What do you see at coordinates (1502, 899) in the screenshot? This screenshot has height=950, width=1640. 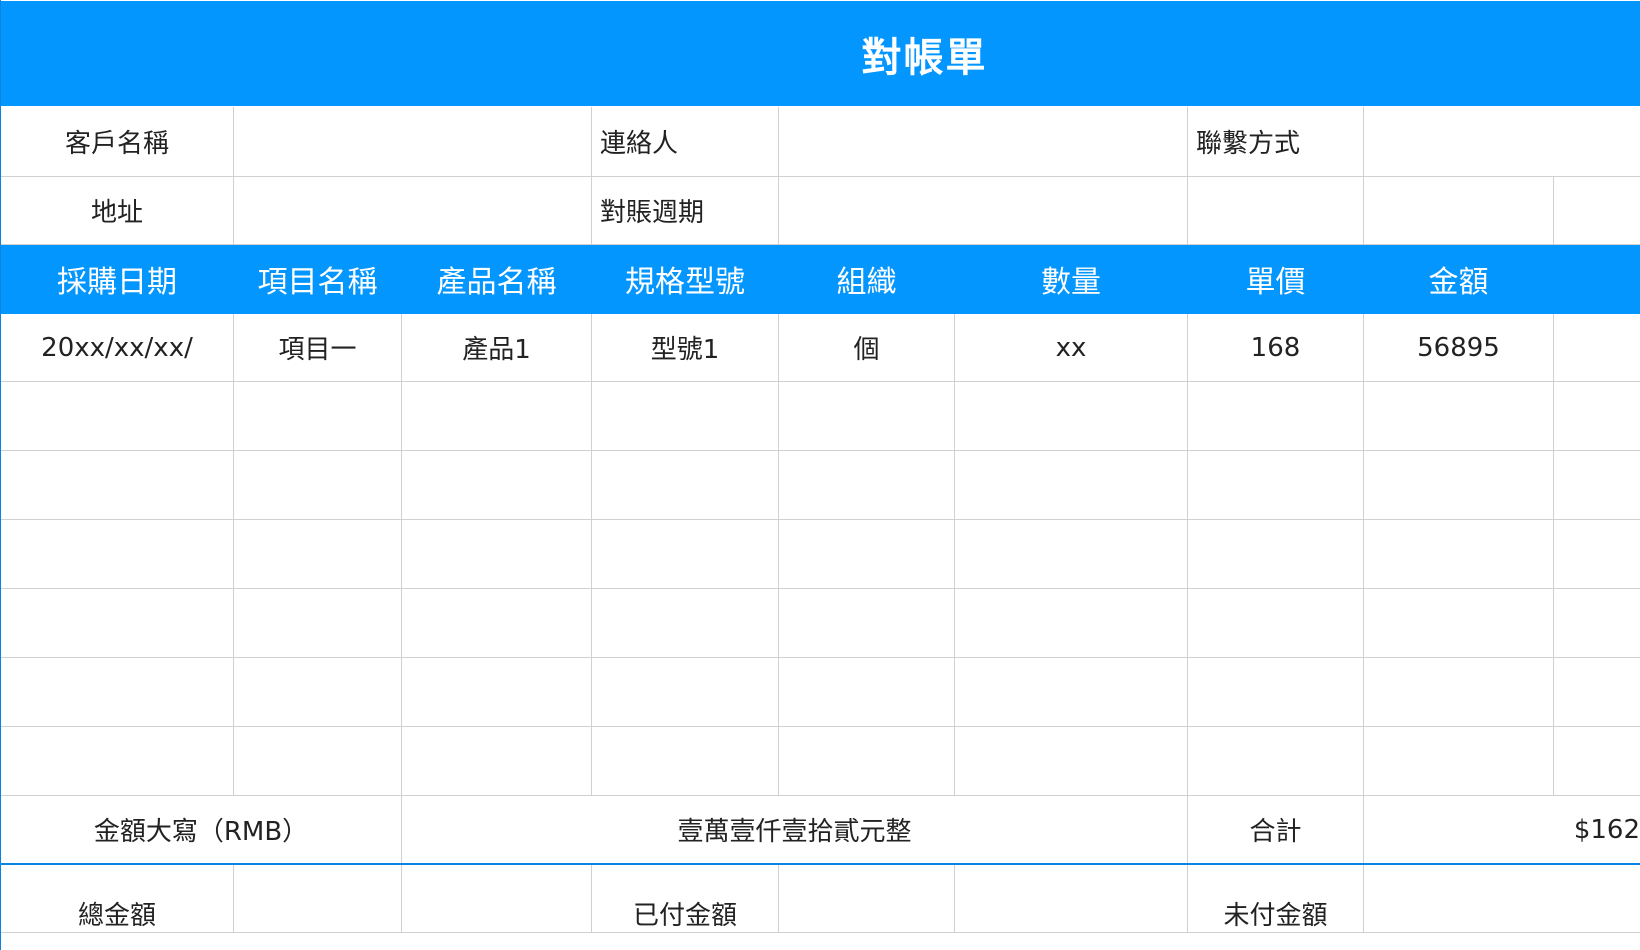 I see `unpaid-amount-field` at bounding box center [1502, 899].